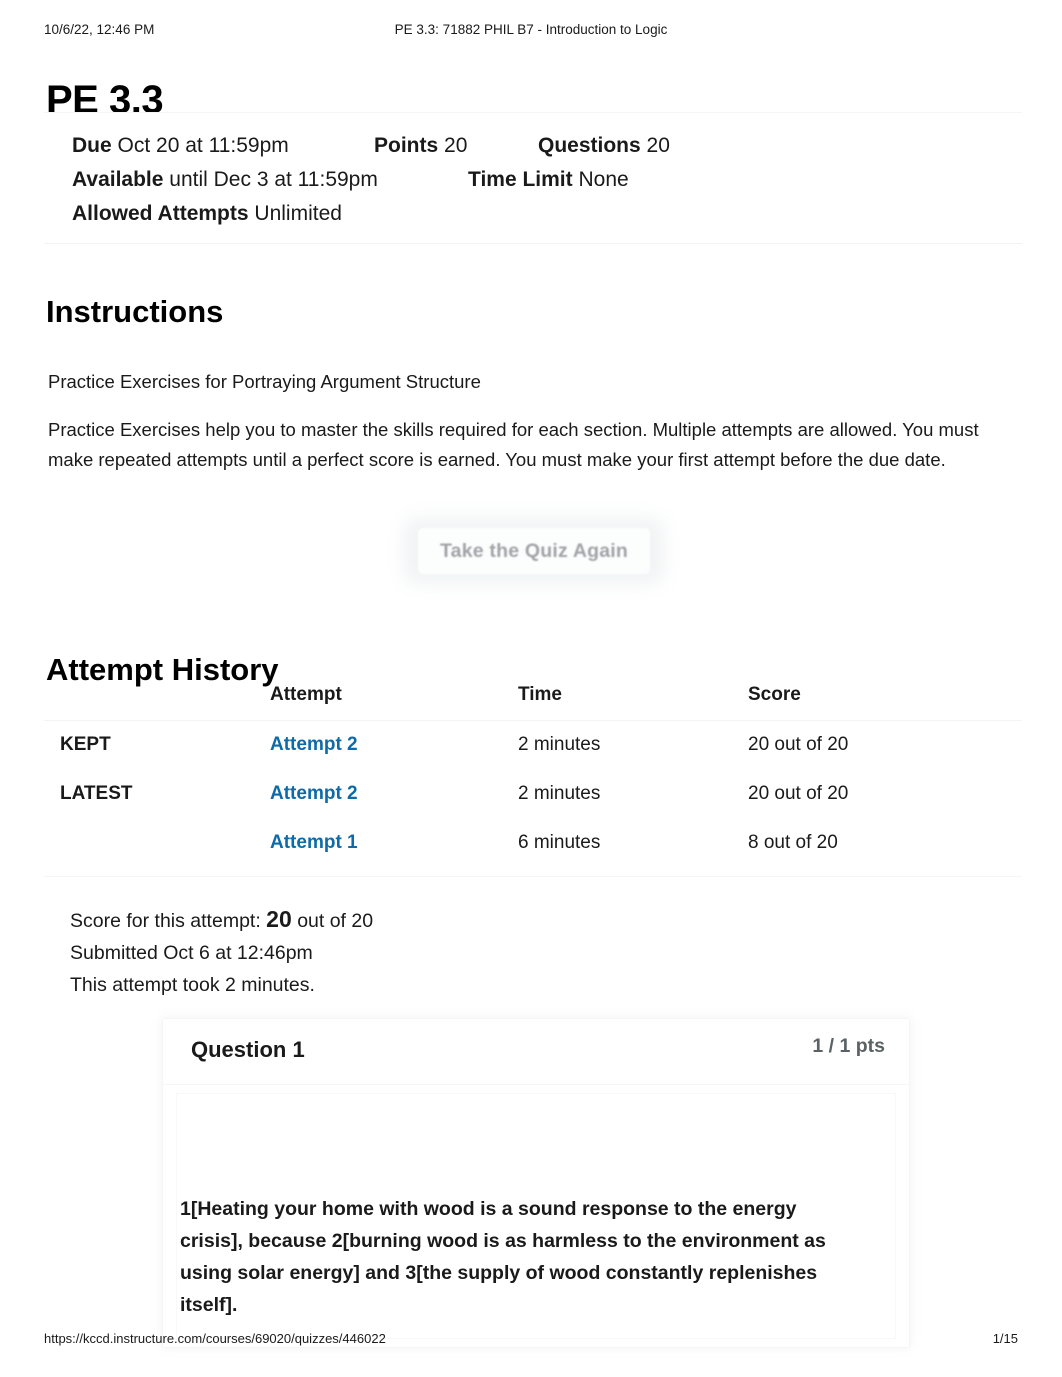 The image size is (1062, 1377). I want to click on instructions-heading: Instructions, so click(135, 311).